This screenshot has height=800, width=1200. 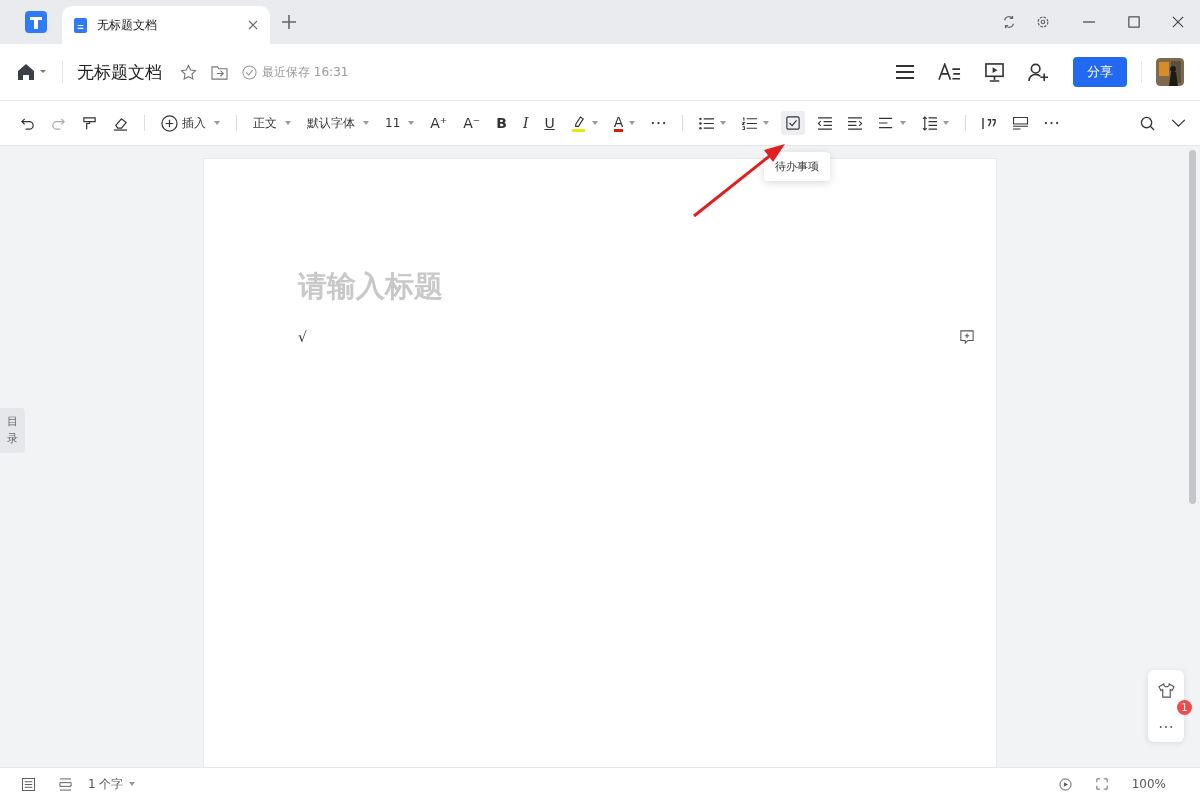 What do you see at coordinates (338, 123) in the screenshot?
I see `font-dropdown: 默认字体` at bounding box center [338, 123].